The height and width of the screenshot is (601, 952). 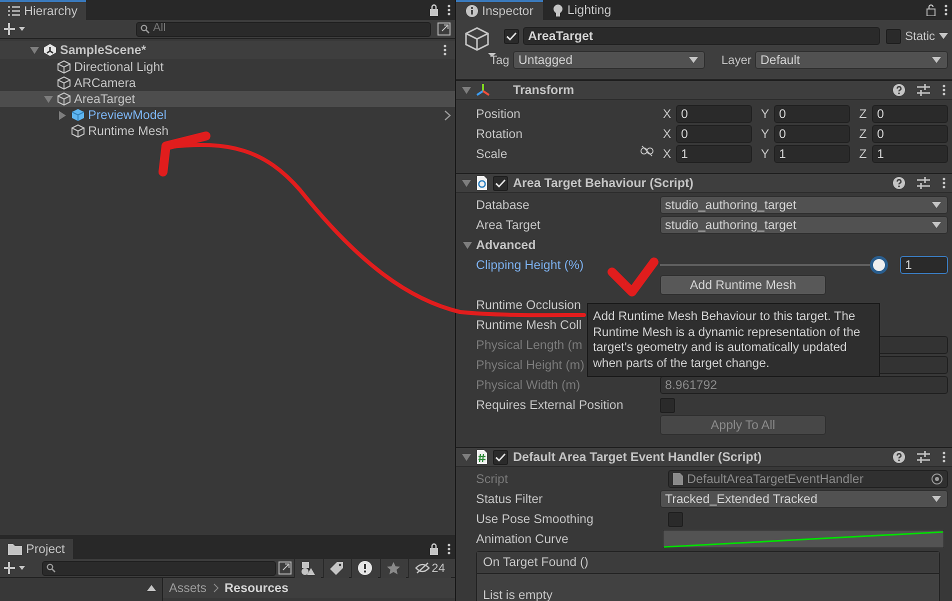 What do you see at coordinates (528, 305) in the screenshot?
I see `field-label: Runtime Occlusion` at bounding box center [528, 305].